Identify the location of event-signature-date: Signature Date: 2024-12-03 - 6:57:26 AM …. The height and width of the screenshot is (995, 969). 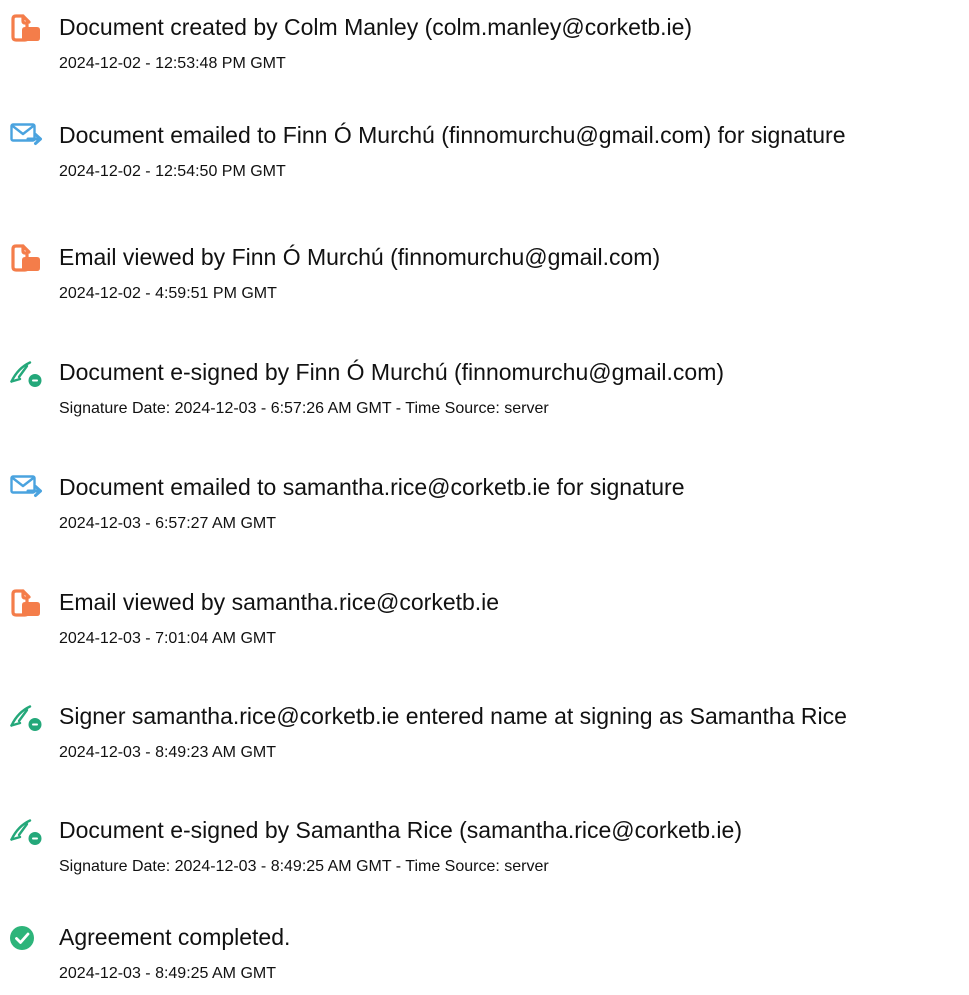
(304, 408).